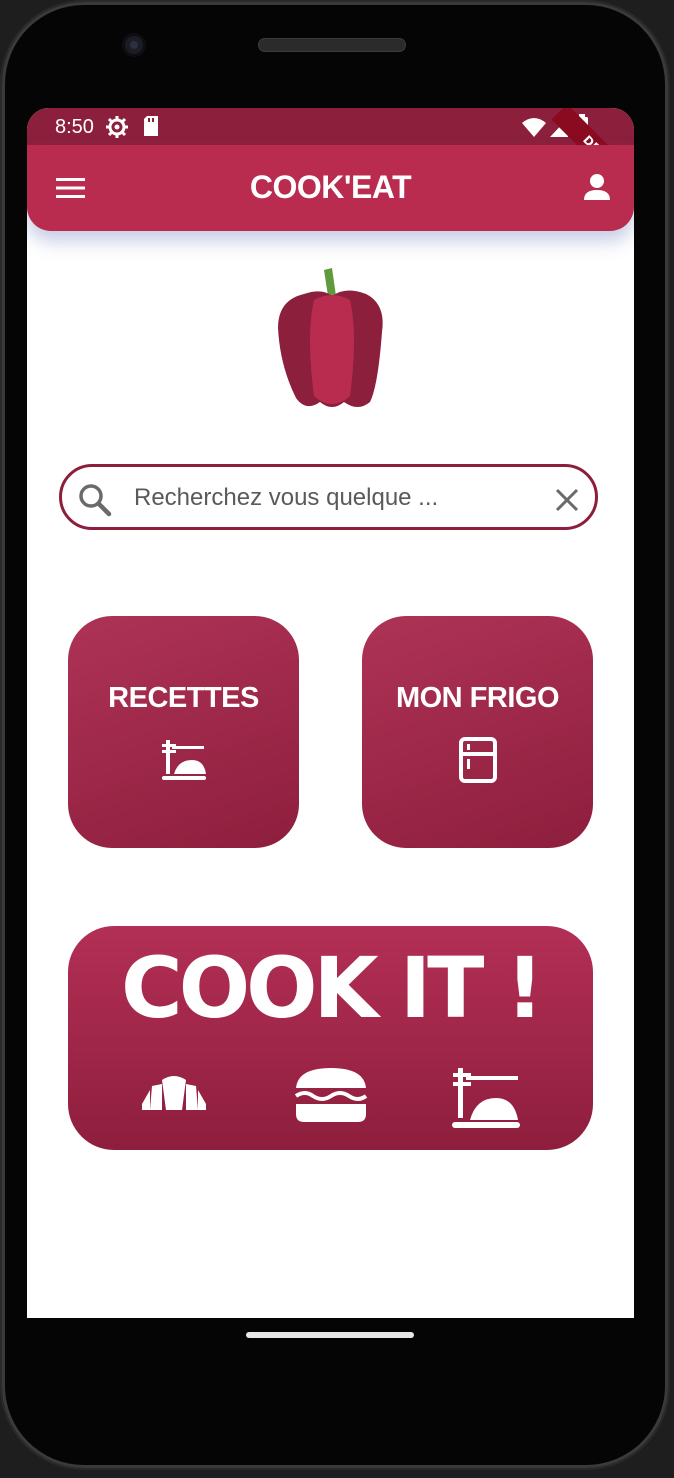  I want to click on search-bar, so click(328, 497).